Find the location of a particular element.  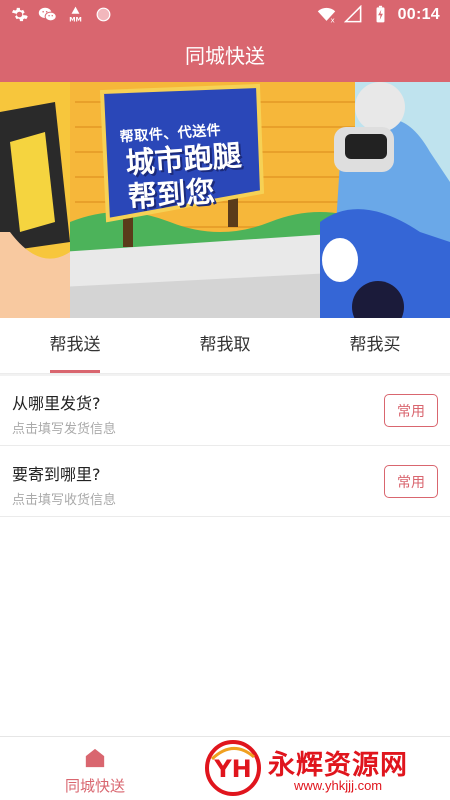

watermark-logo: YH is located at coordinates (233, 768).